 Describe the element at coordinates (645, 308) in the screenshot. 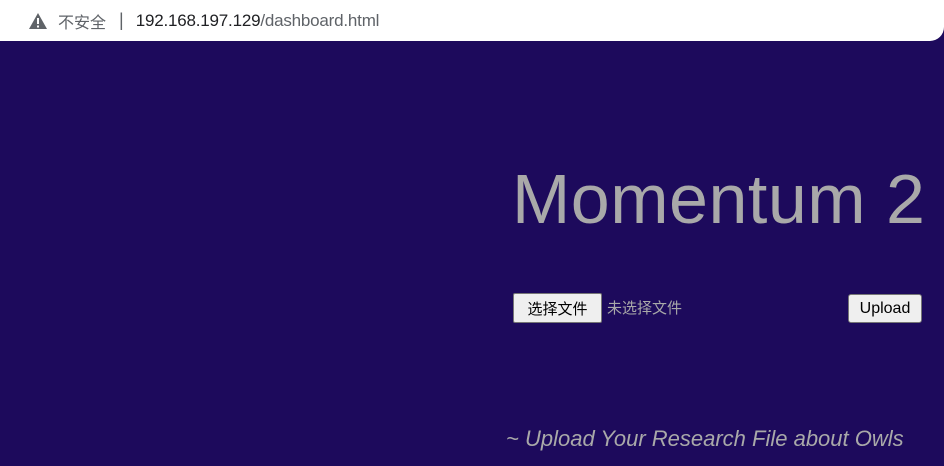

I see `file-status-text: 未选择文件` at that location.